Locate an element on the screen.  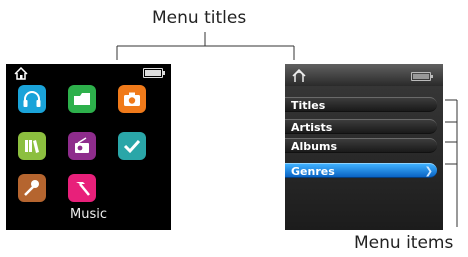
menu-item-albums: Albums is located at coordinates (361, 145).